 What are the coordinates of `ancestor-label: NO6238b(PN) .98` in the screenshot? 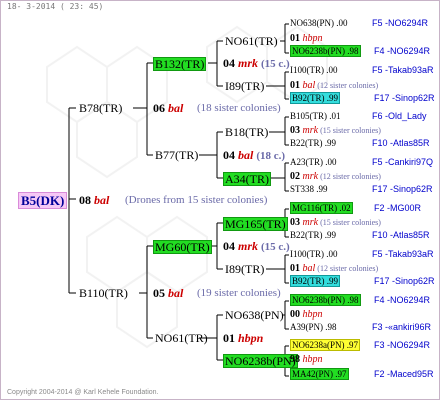 It's located at (325, 300).